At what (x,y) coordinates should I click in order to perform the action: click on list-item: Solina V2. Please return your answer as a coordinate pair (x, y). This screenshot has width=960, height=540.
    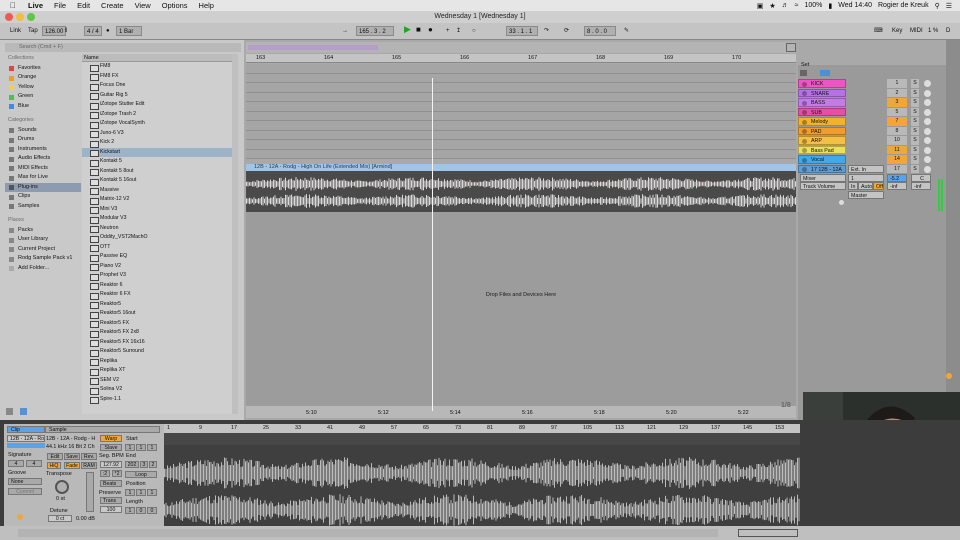
    Looking at the image, I should click on (157, 390).